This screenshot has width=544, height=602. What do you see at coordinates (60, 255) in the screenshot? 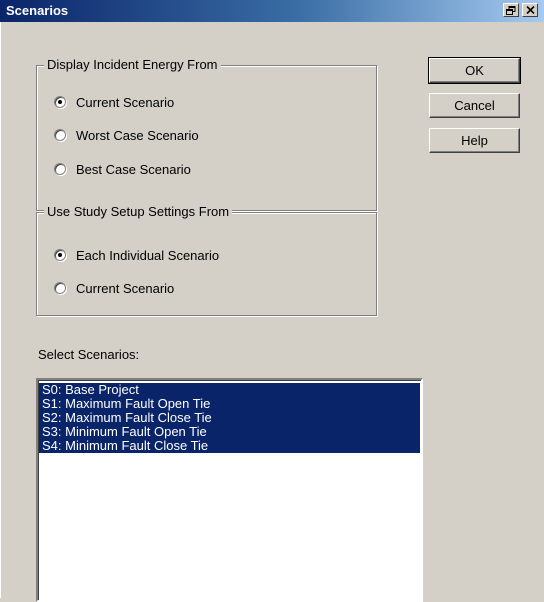
I see `radio-each-individual-control` at bounding box center [60, 255].